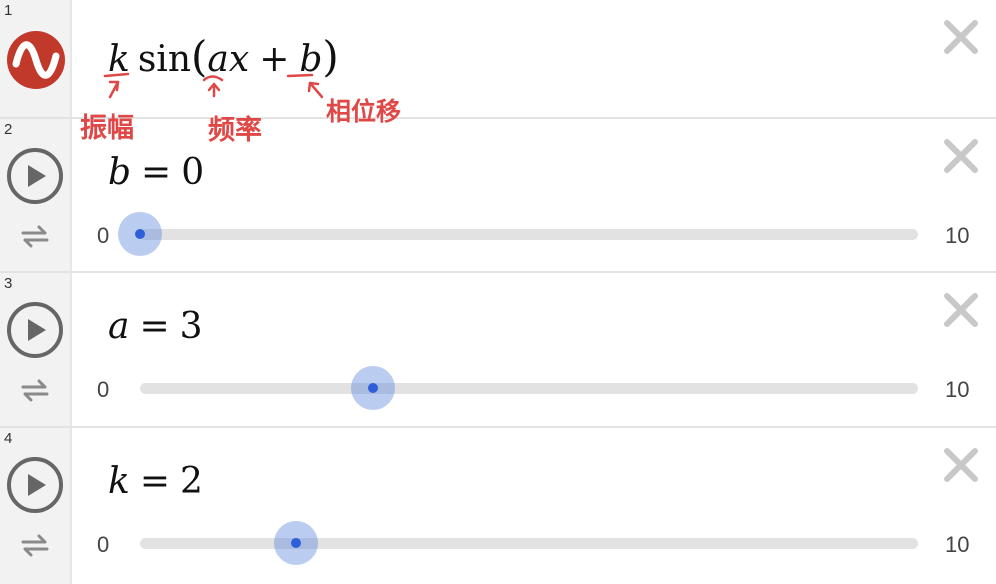  I want to click on row-gutter: 2, so click(36, 195).